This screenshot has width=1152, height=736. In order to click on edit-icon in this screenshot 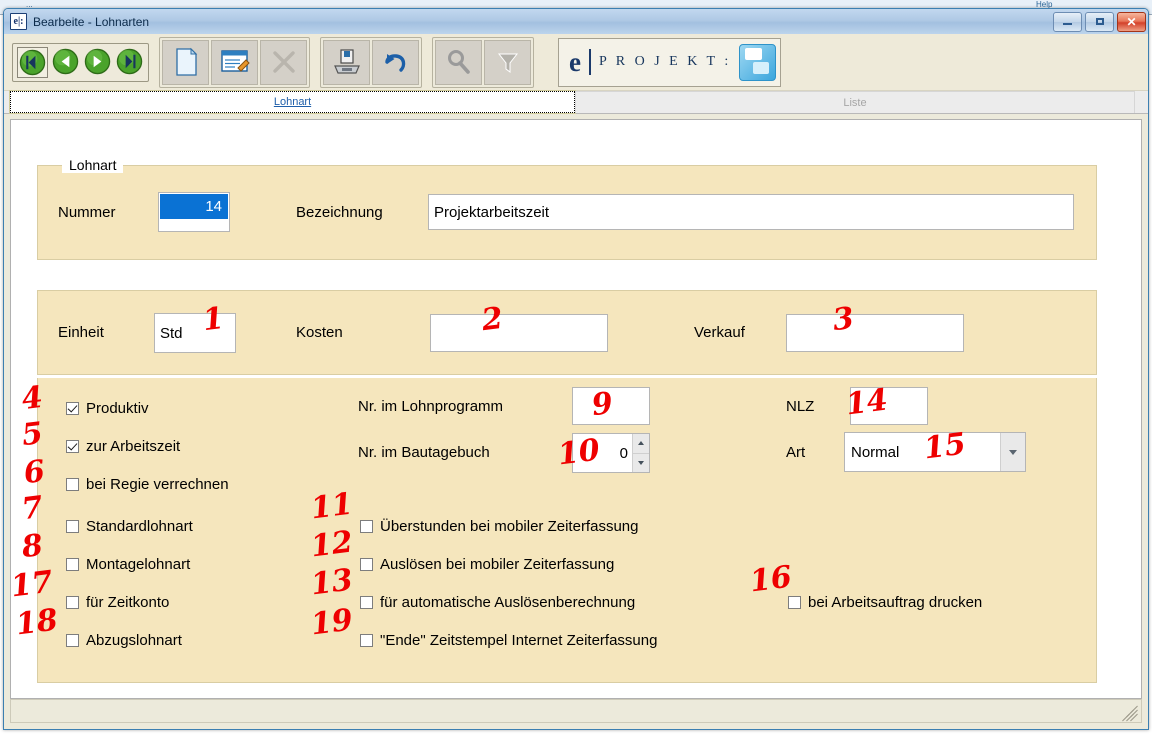, I will do `click(235, 61)`.